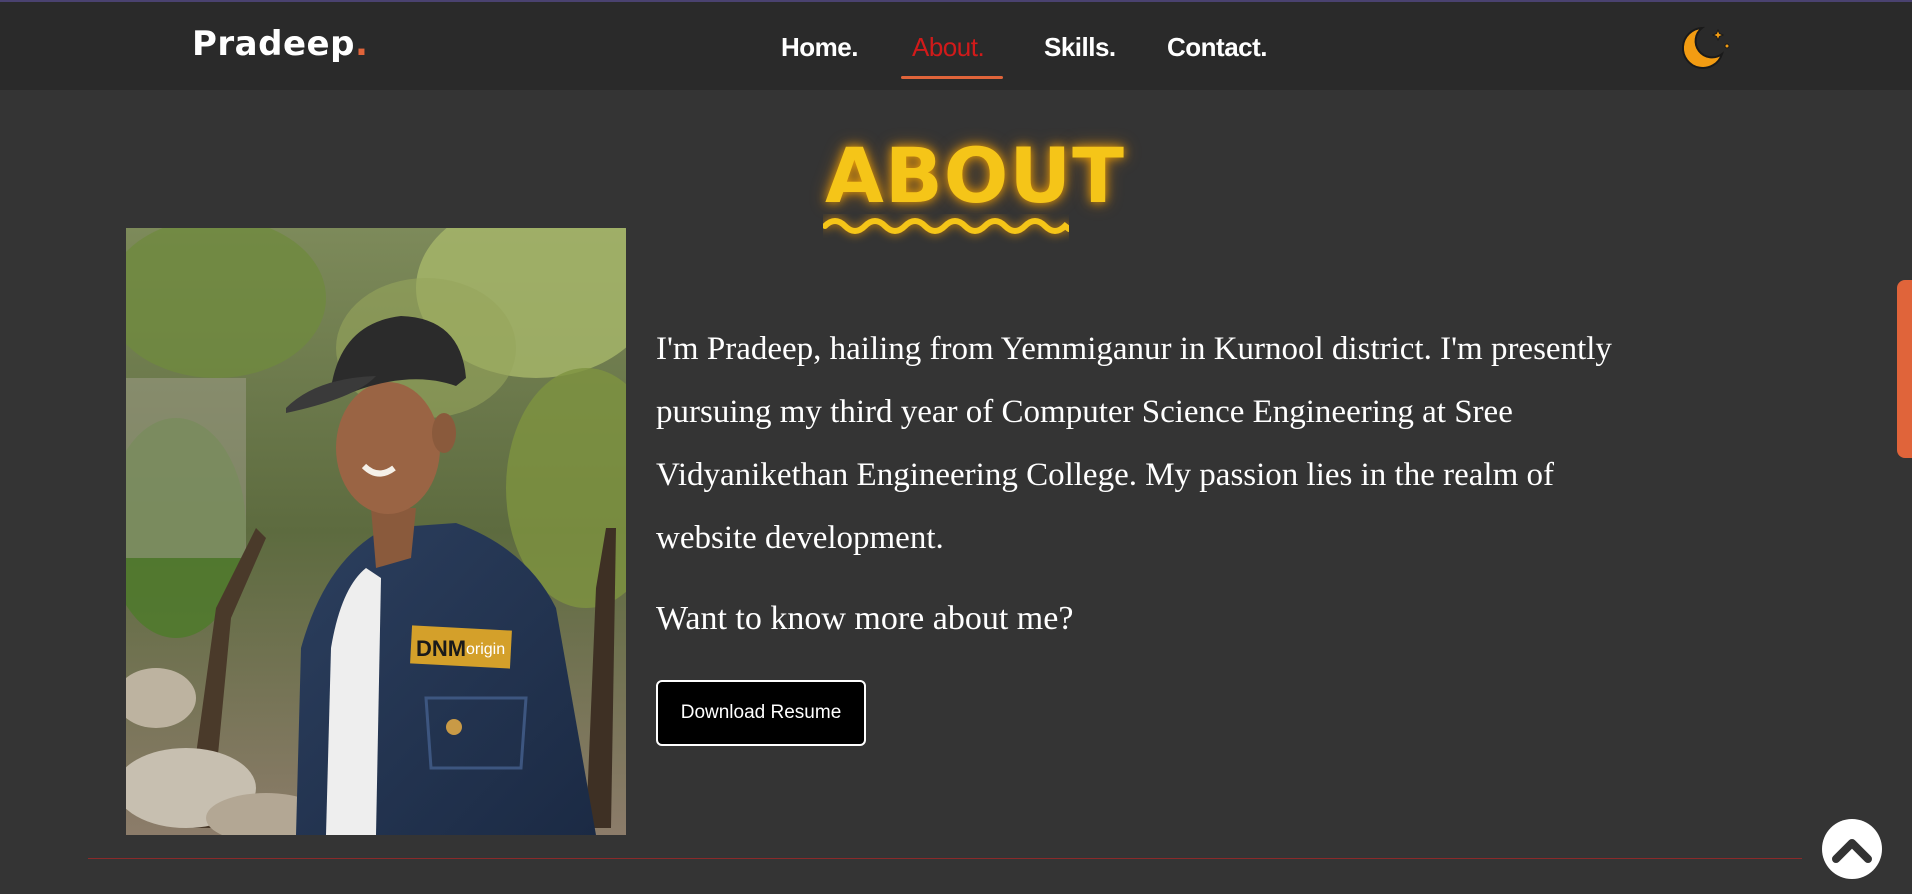  I want to click on download-resume-button: Download Resume, so click(761, 713).